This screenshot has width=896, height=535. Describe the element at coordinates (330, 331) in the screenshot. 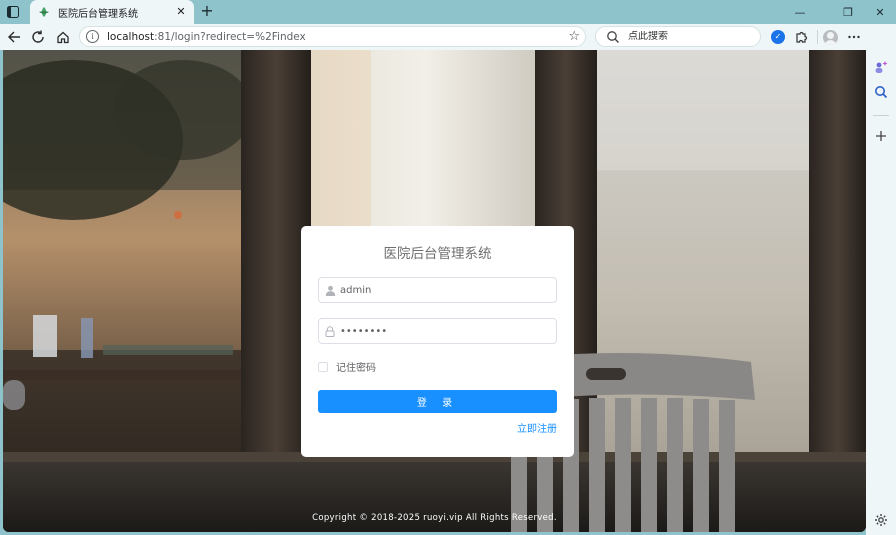

I see `lock-icon` at that location.